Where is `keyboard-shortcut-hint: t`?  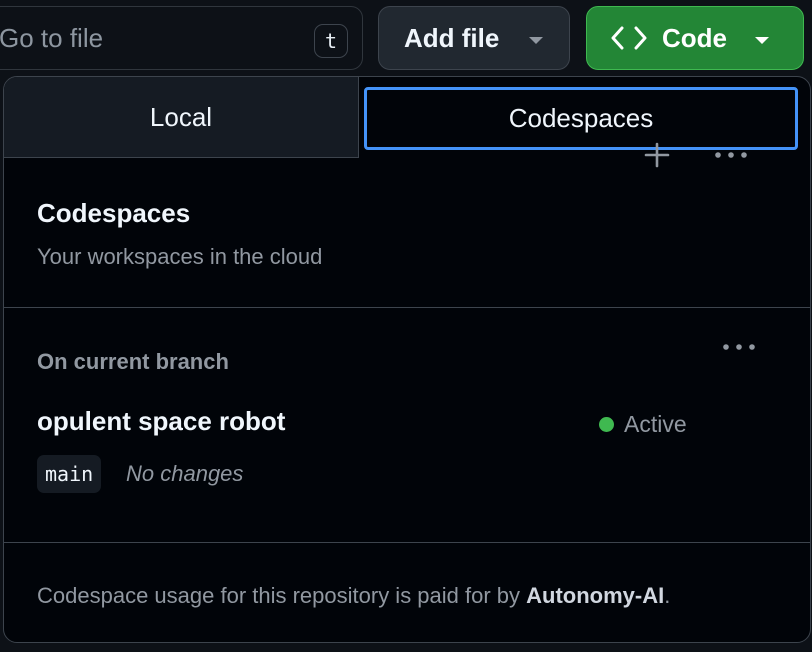 keyboard-shortcut-hint: t is located at coordinates (331, 41).